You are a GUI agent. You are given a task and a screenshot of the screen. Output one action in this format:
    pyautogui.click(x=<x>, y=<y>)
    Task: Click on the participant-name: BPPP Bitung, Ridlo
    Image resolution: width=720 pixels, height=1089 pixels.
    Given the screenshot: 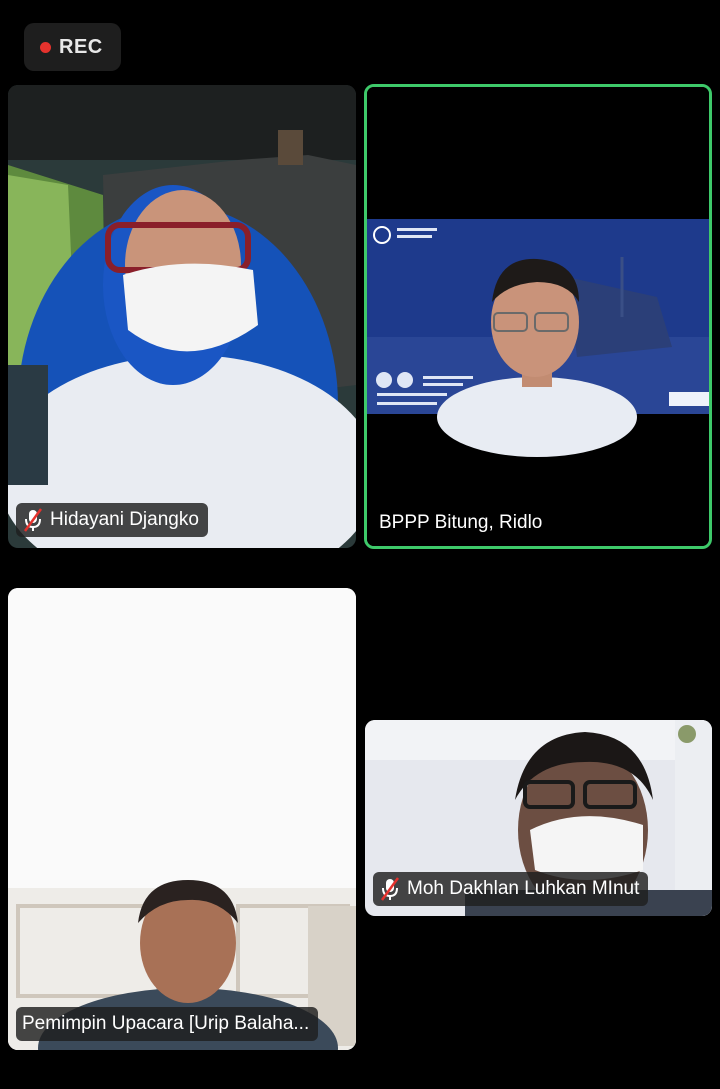 What is the action you would take?
    pyautogui.click(x=461, y=522)
    